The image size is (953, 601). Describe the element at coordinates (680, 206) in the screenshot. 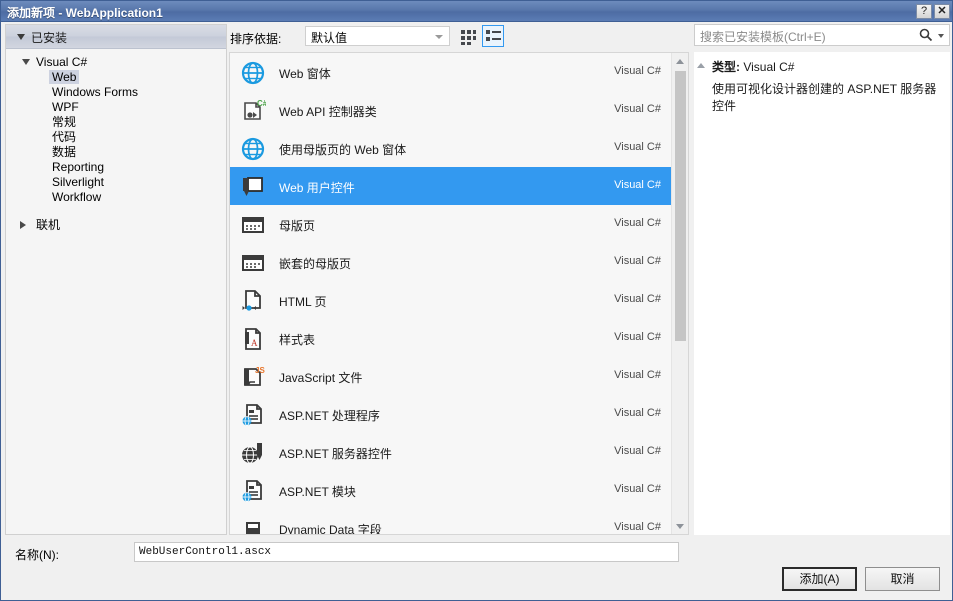

I see `scrollbar-thumb` at that location.